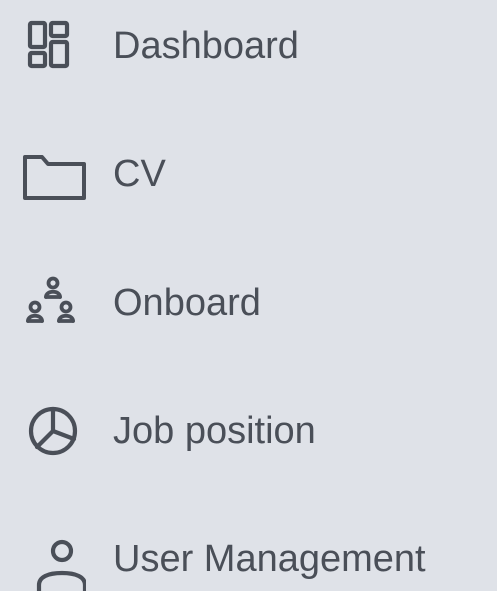 This screenshot has height=591, width=497. What do you see at coordinates (214, 431) in the screenshot?
I see `sidebar-item-label: Job position` at bounding box center [214, 431].